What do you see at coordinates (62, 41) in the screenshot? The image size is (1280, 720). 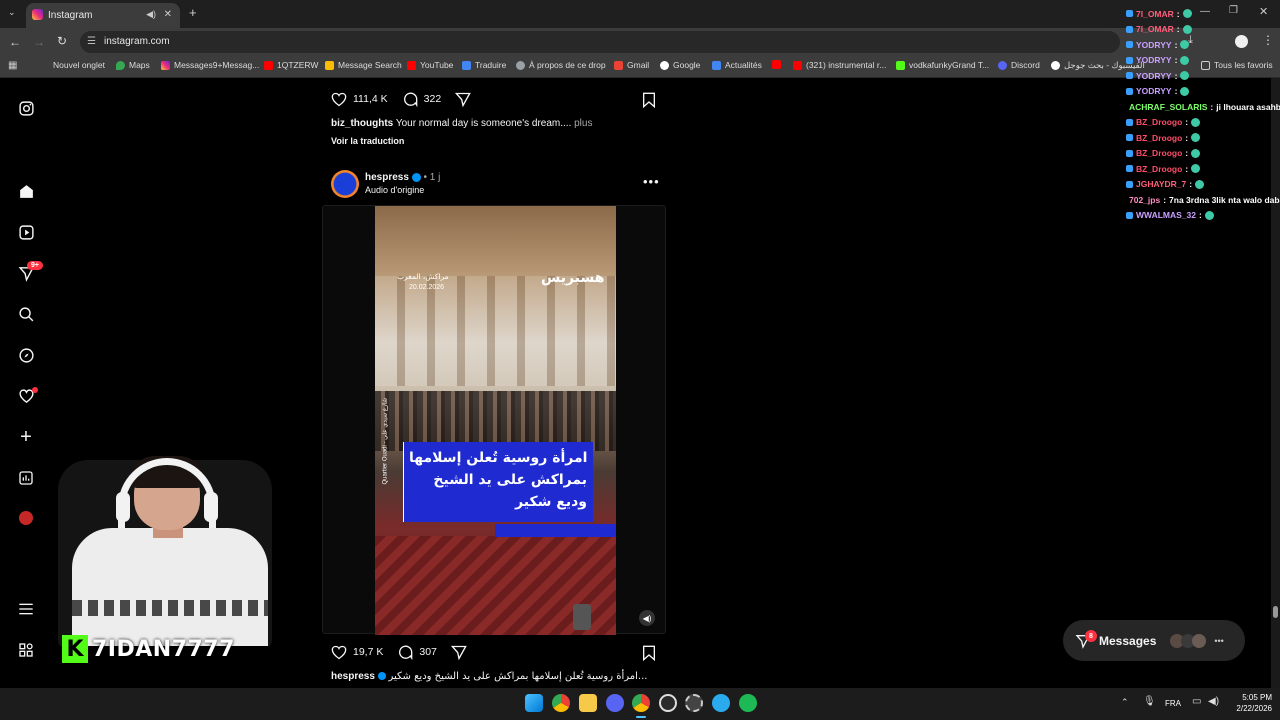 I see `reload-icon: ↻` at bounding box center [62, 41].